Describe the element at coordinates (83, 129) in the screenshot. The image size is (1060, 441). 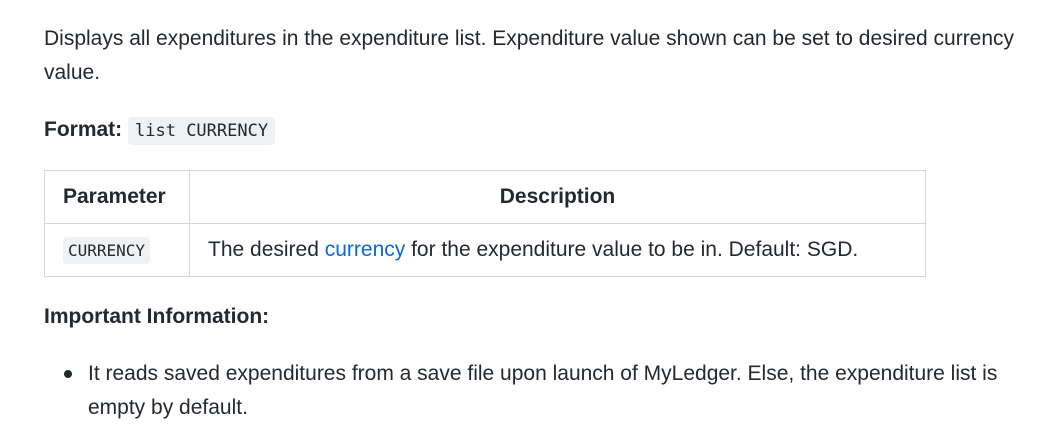
I see `format-label: Format:` at that location.